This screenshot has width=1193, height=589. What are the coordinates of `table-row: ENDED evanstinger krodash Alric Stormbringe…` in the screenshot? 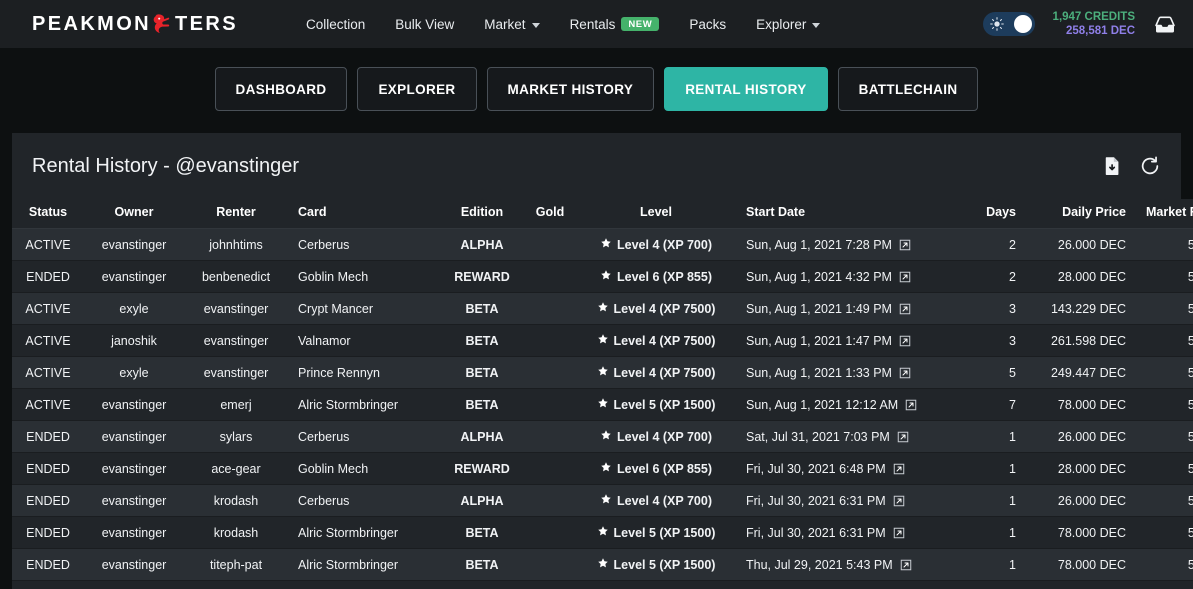 It's located at (602, 532).